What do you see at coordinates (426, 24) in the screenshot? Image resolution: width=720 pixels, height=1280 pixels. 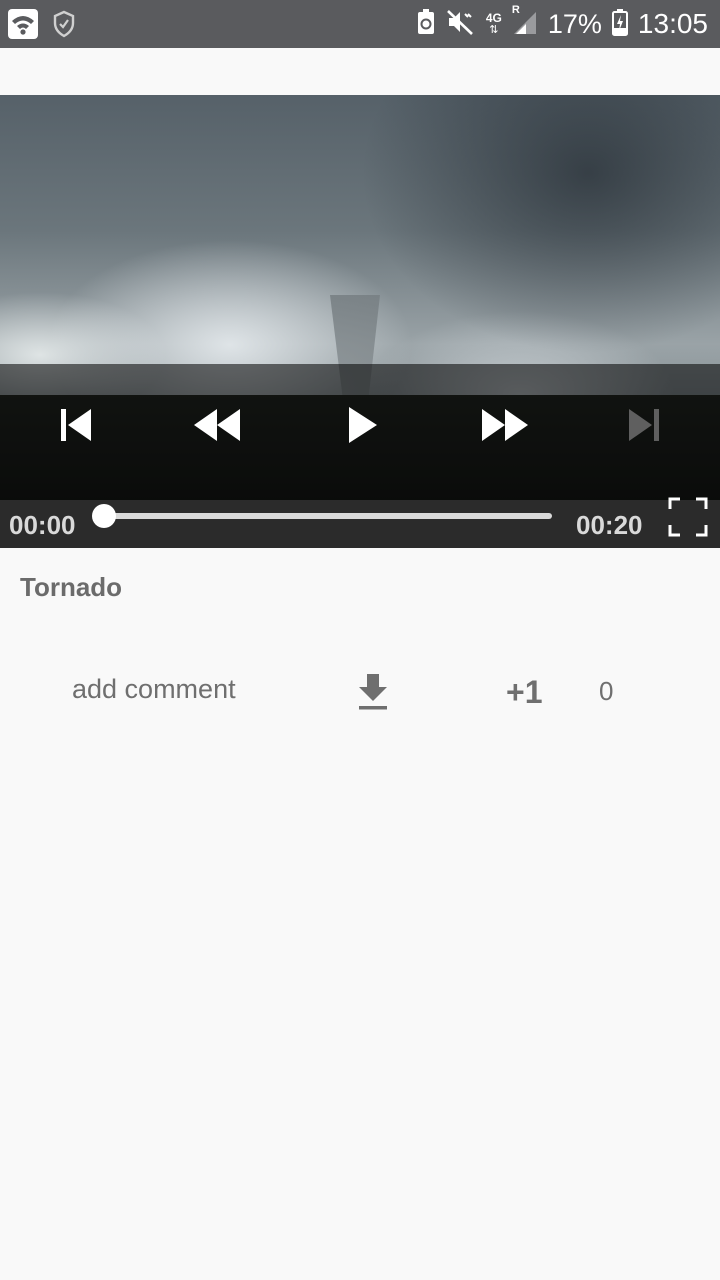 I see `battery-saver-icon` at bounding box center [426, 24].